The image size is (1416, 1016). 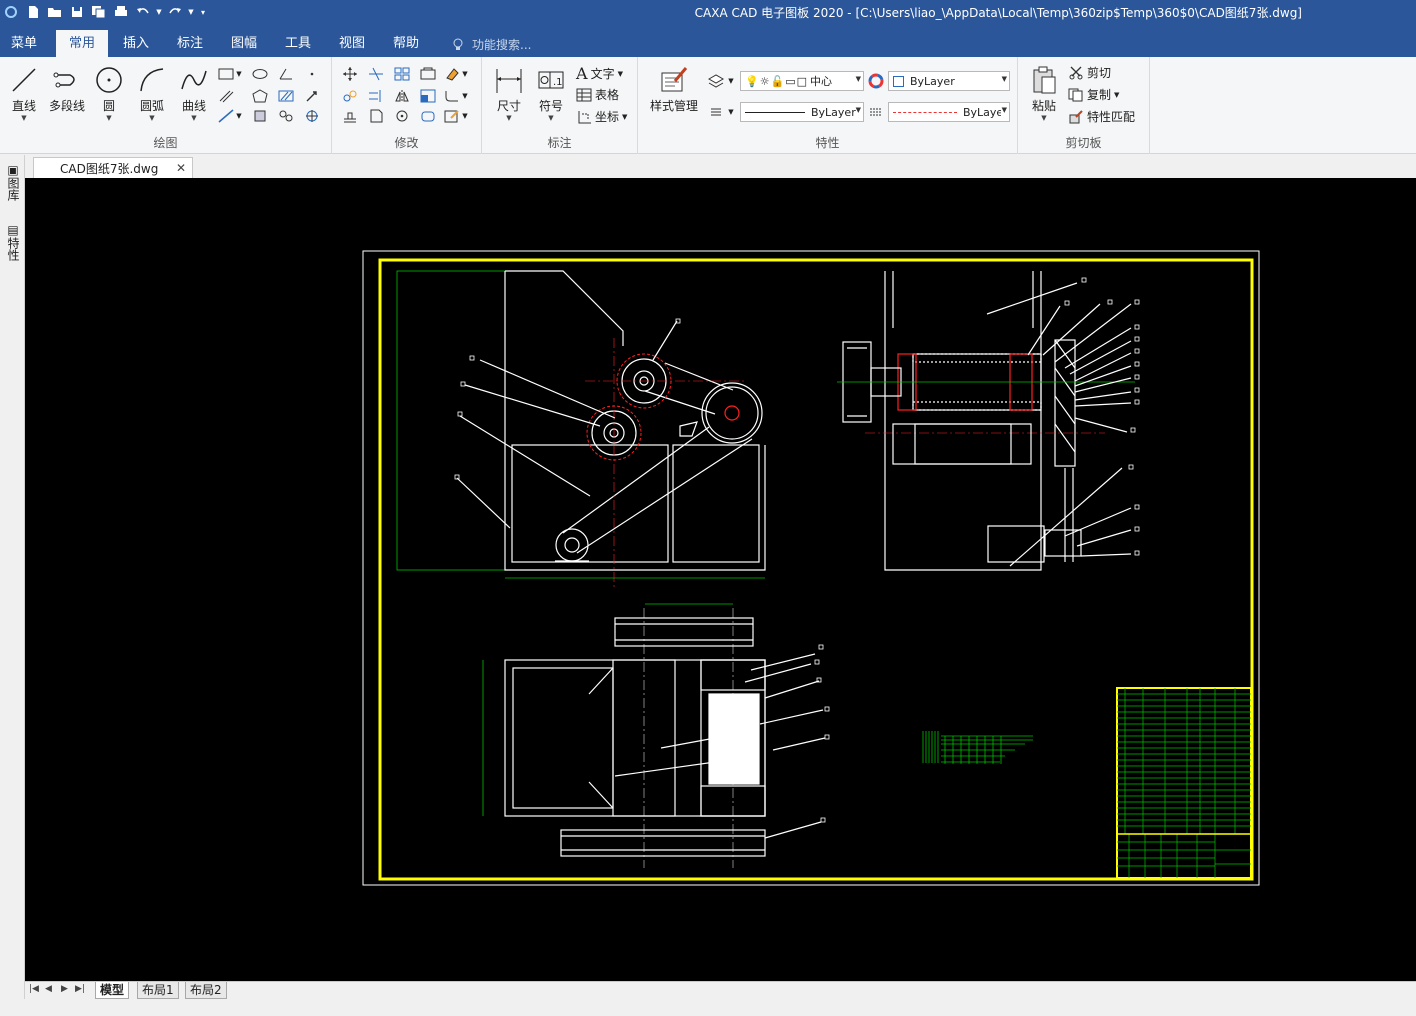 I want to click on angle-line-icon, so click(x=286, y=74).